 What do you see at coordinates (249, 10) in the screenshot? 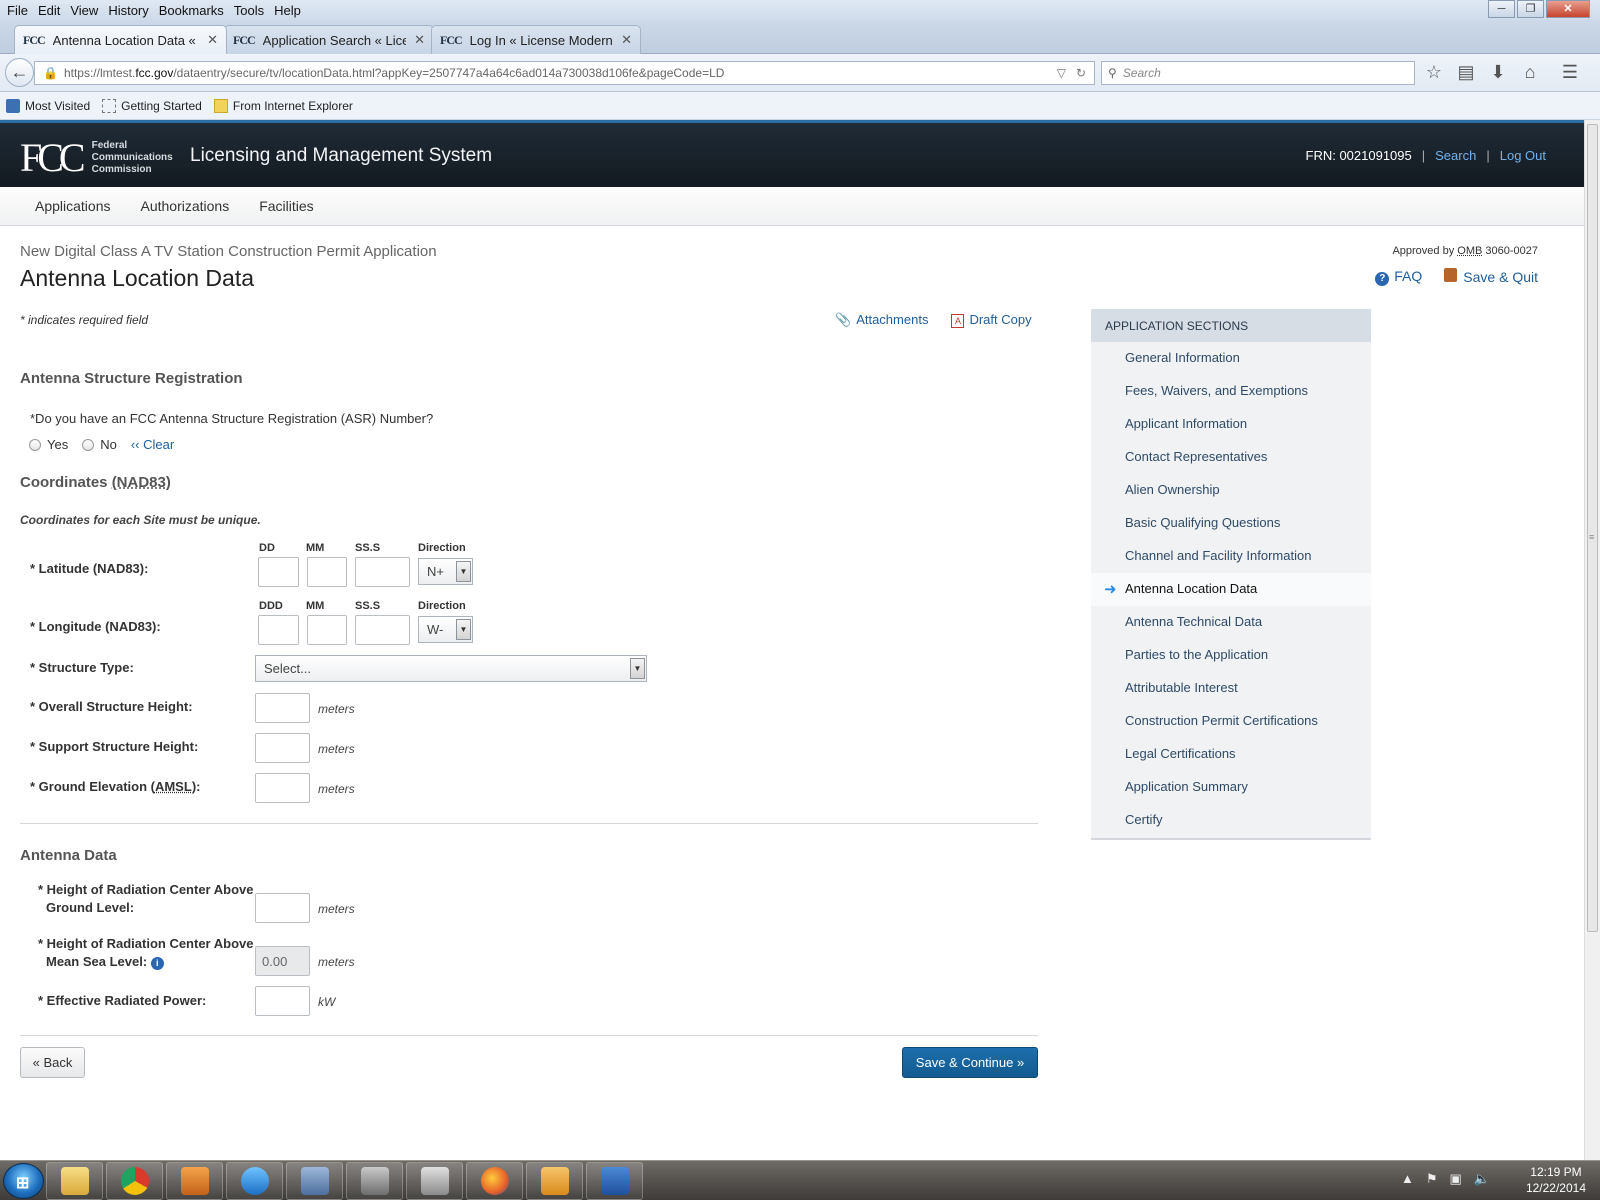
I see `menu-tools: Tools` at bounding box center [249, 10].